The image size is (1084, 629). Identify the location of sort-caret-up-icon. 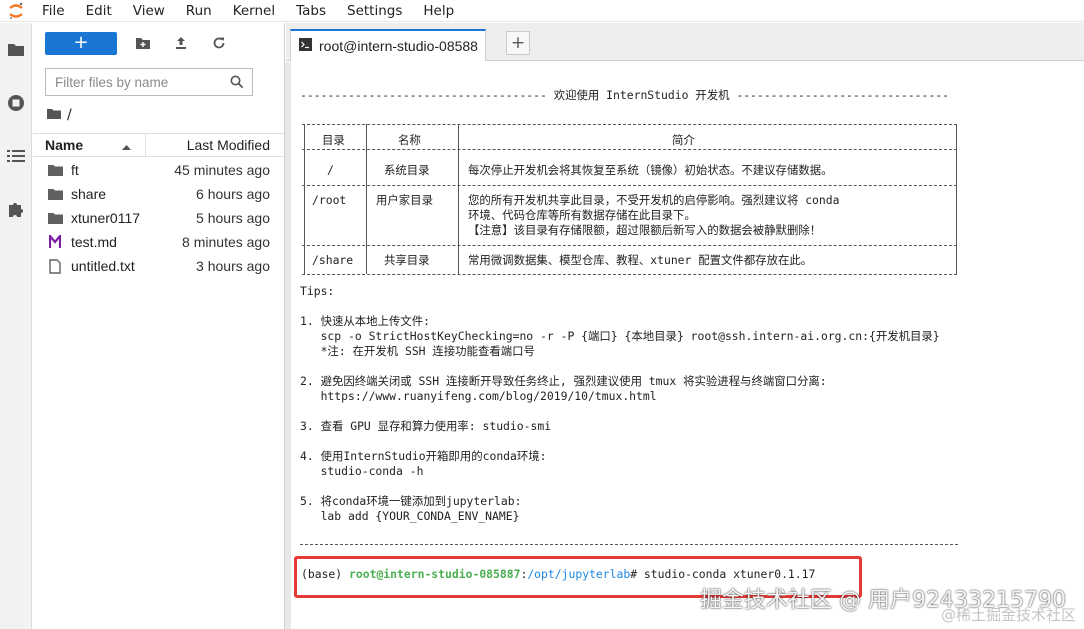
(126, 145).